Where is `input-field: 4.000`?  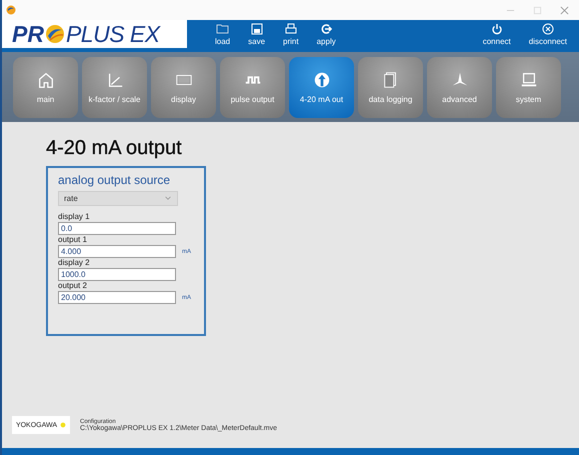 input-field: 4.000 is located at coordinates (117, 251).